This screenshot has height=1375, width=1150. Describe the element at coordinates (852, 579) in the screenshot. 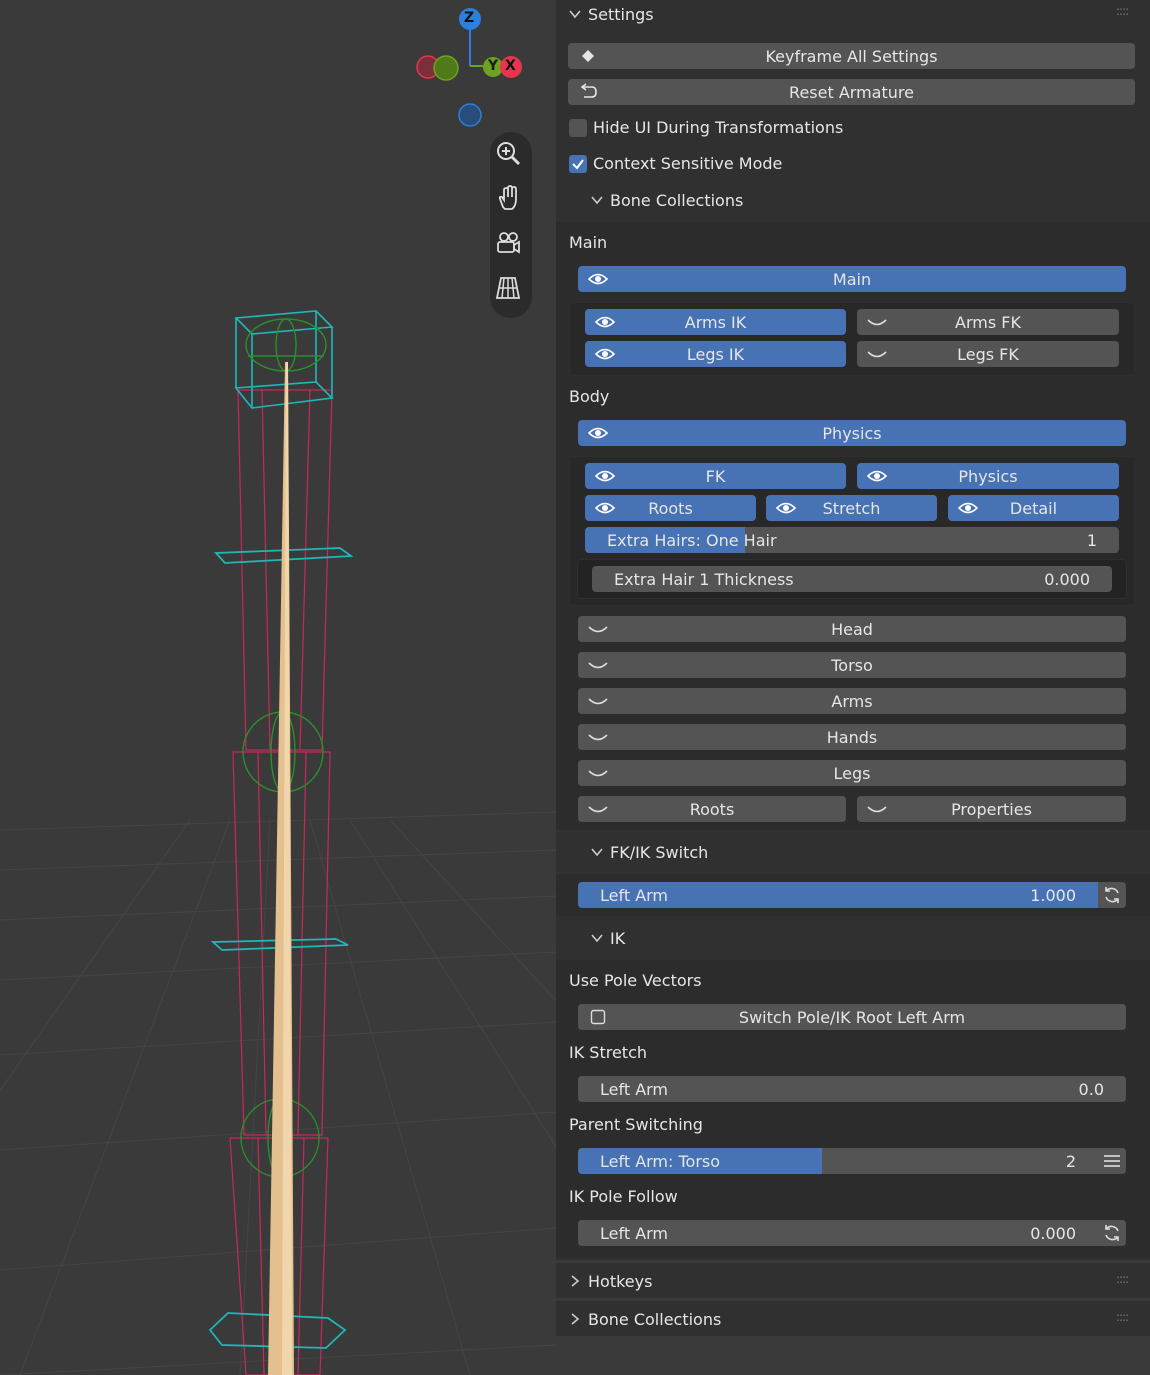

I see `extra-hair-thickness-field: Extra Hair 1 Thickness 0.000` at that location.